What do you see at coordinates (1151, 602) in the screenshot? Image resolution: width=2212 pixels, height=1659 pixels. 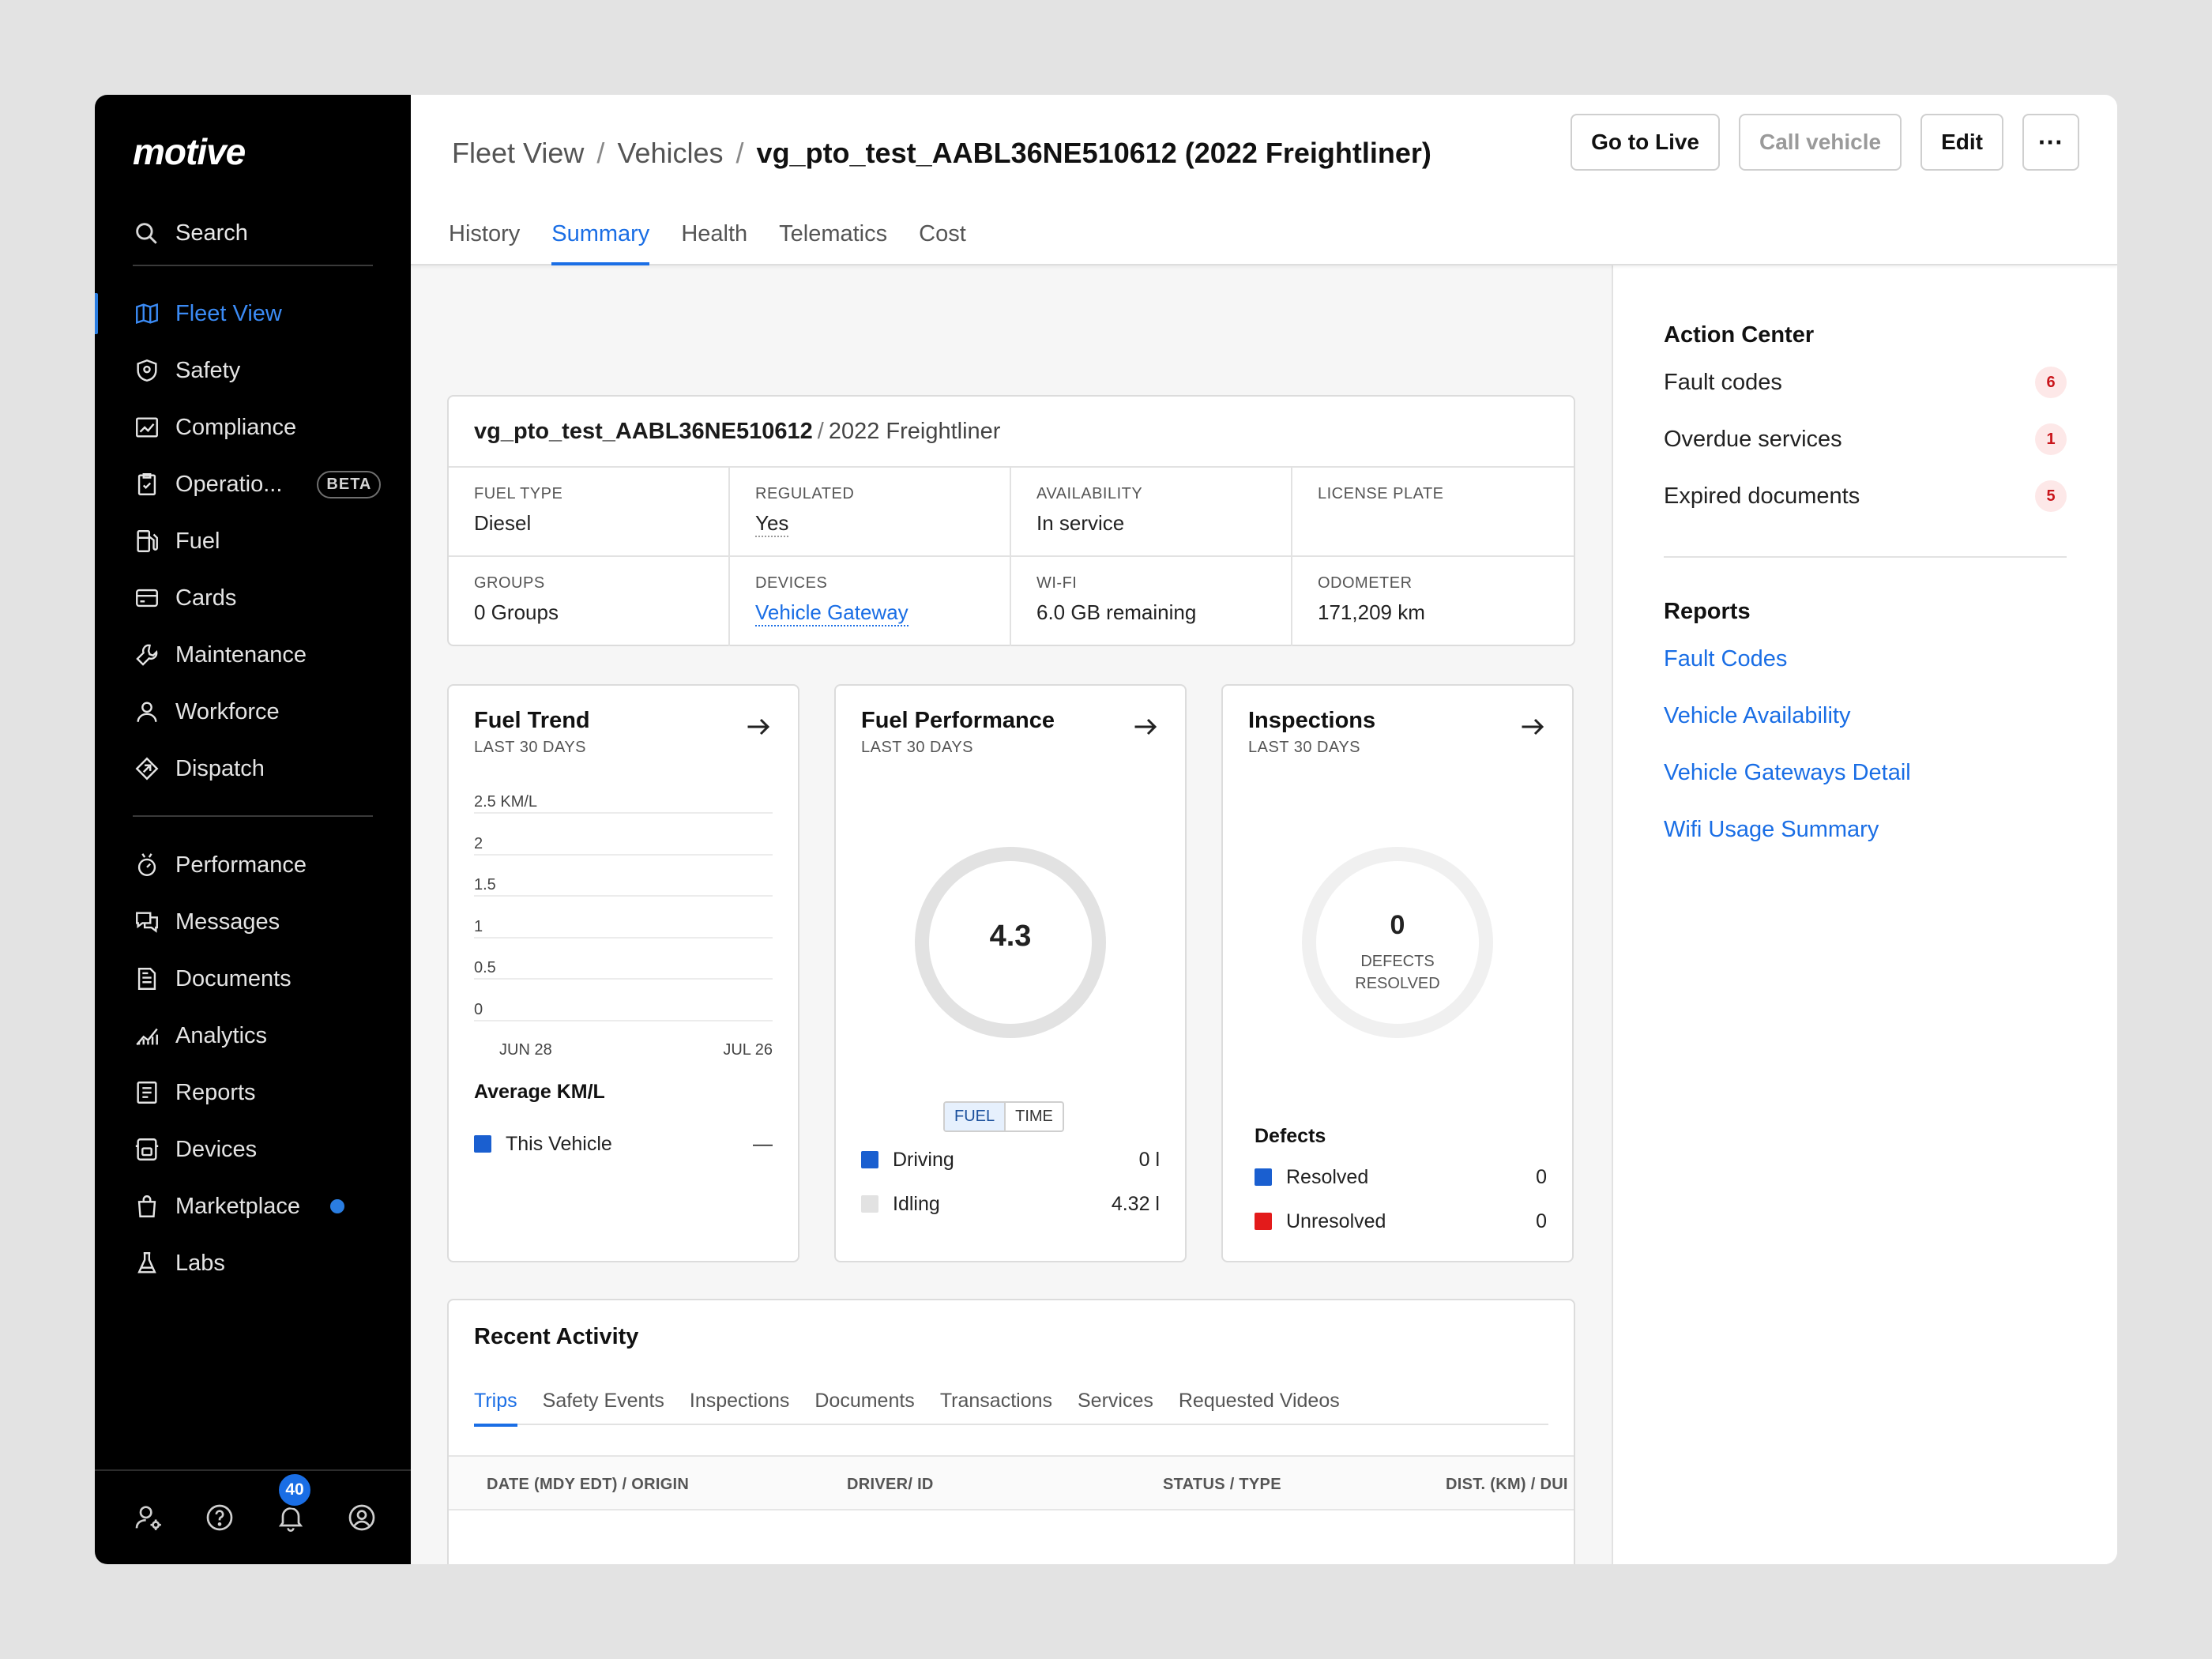 I see `field-wi-fi: WI-FI 6.0 GB remaining` at bounding box center [1151, 602].